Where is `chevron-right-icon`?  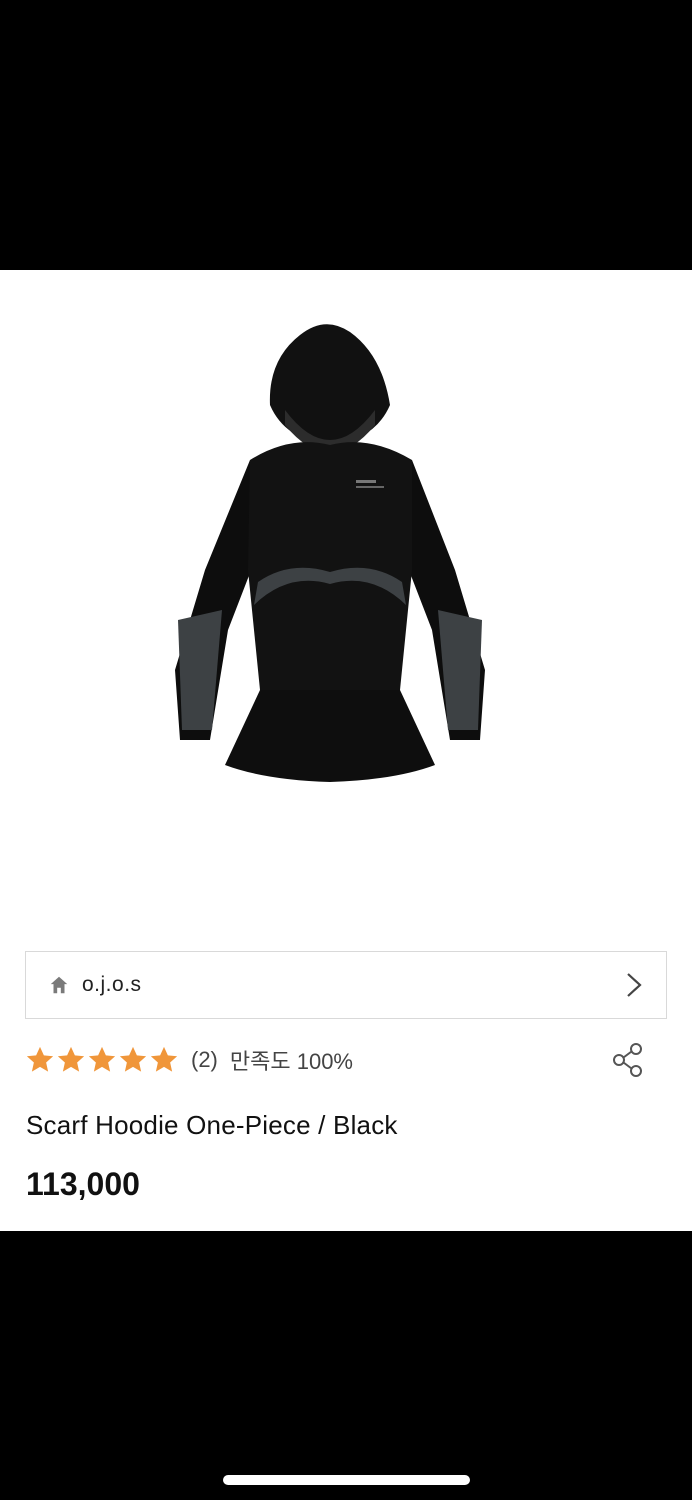
chevron-right-icon is located at coordinates (634, 985).